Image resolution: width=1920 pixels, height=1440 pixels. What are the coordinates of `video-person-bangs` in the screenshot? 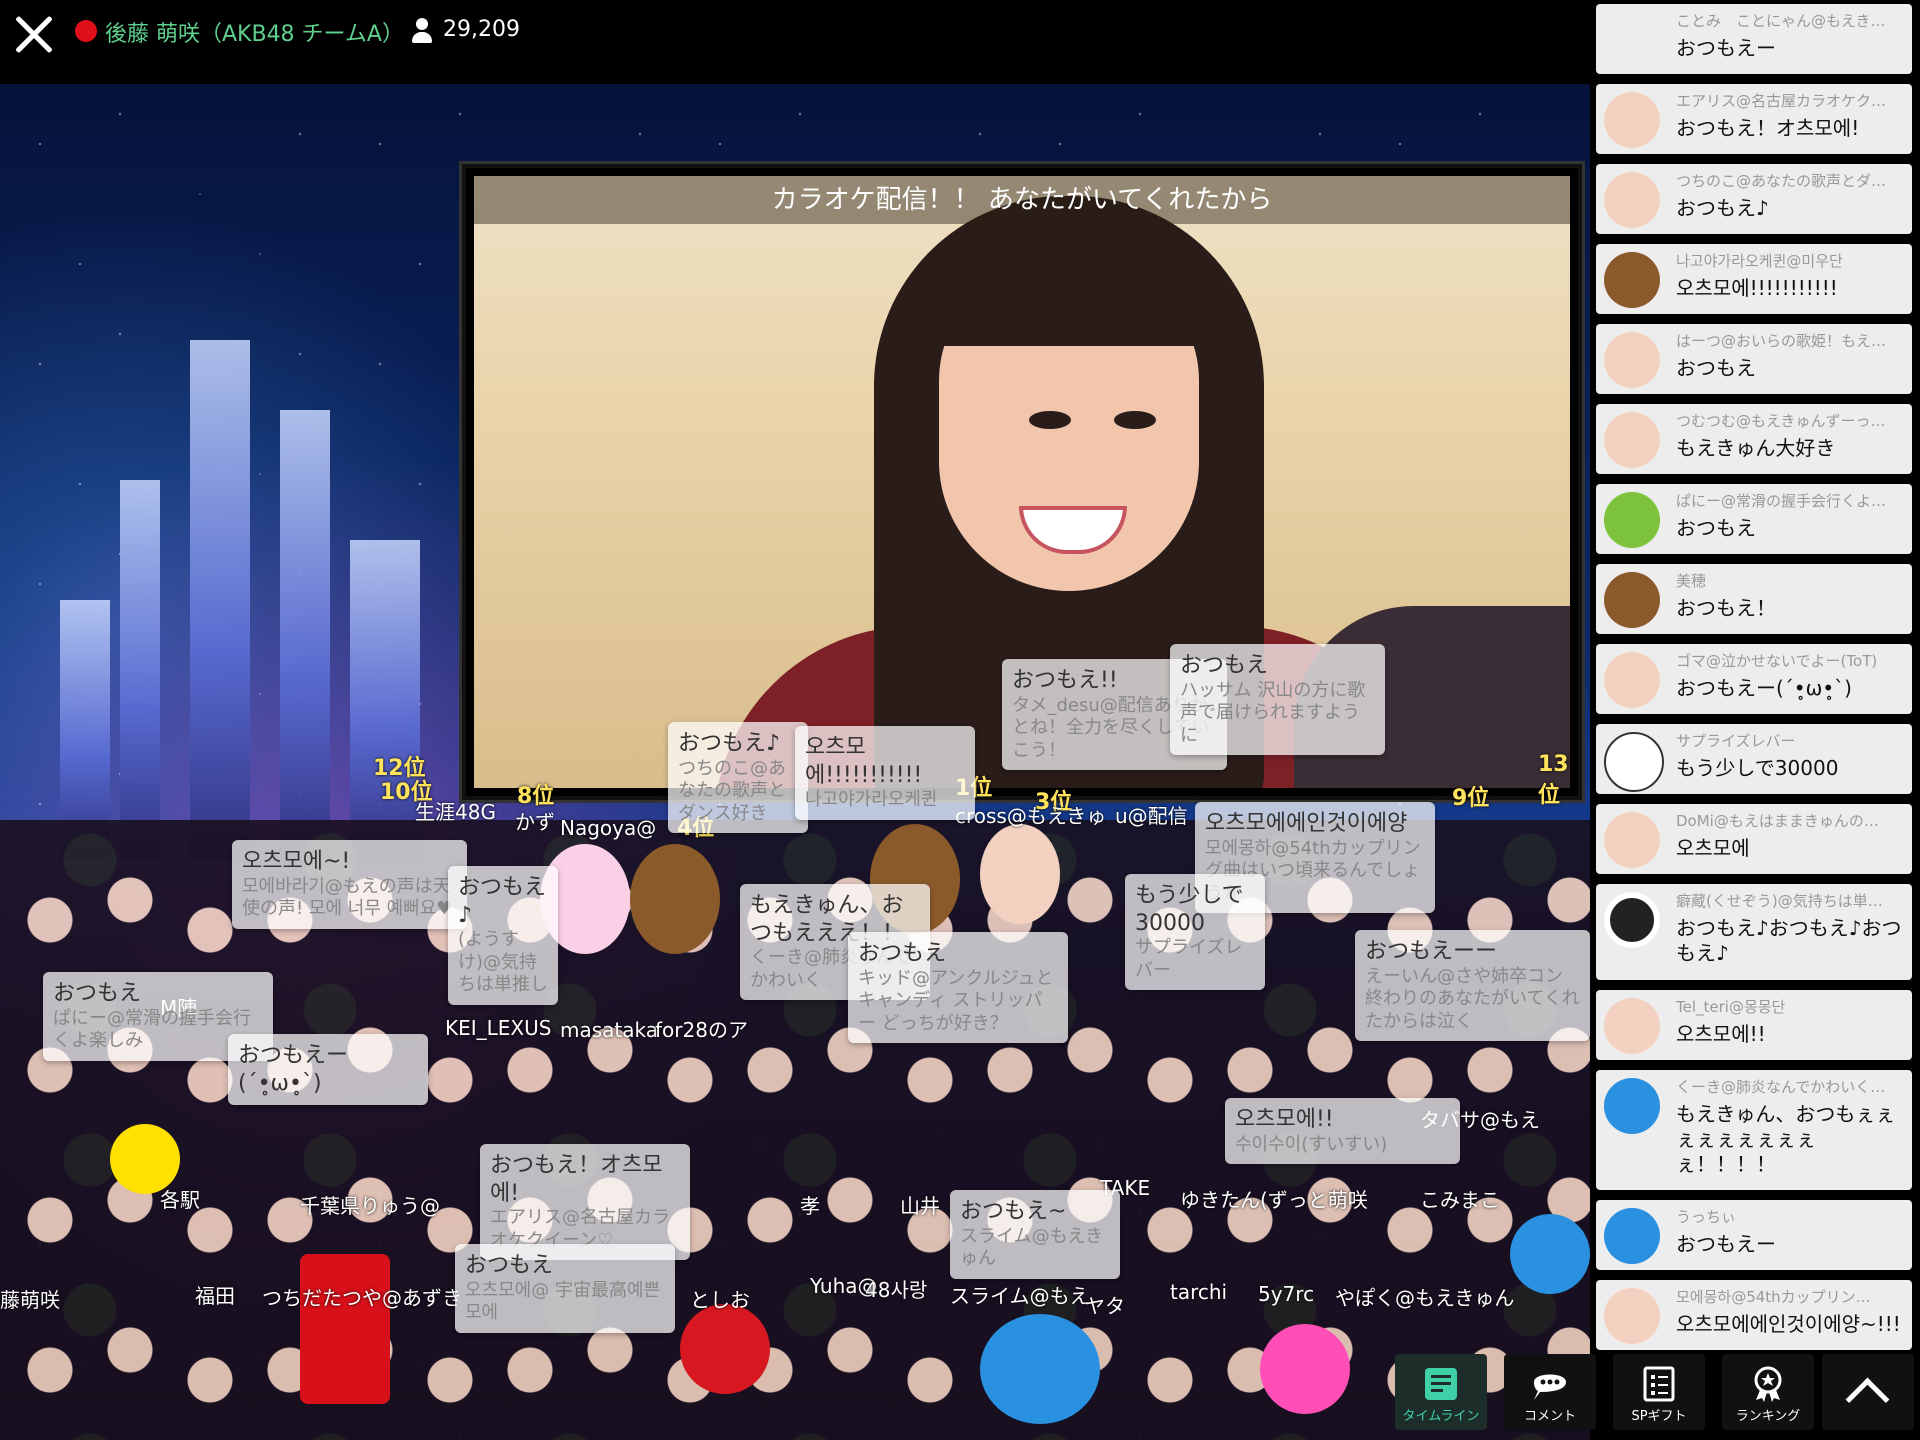 It's located at (1069, 291).